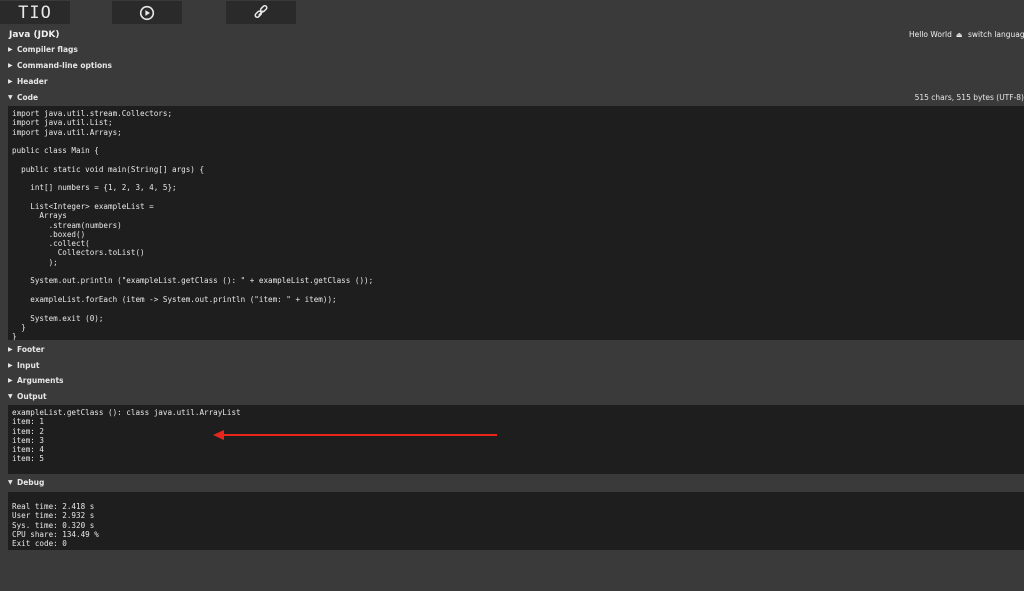  Describe the element at coordinates (959, 35) in the screenshot. I see `eject-icon: ⏏` at that location.